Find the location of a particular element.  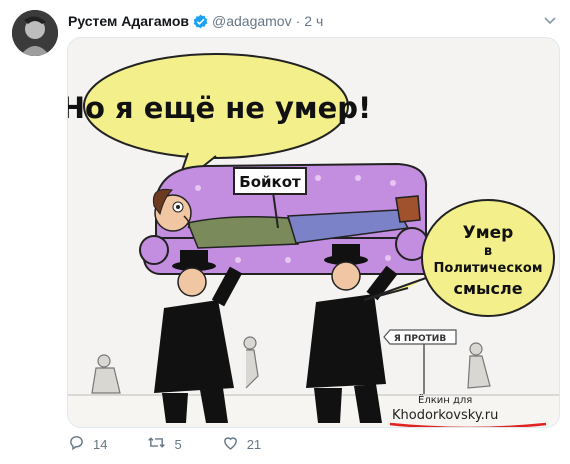

retweet-count: 5 is located at coordinates (178, 444).